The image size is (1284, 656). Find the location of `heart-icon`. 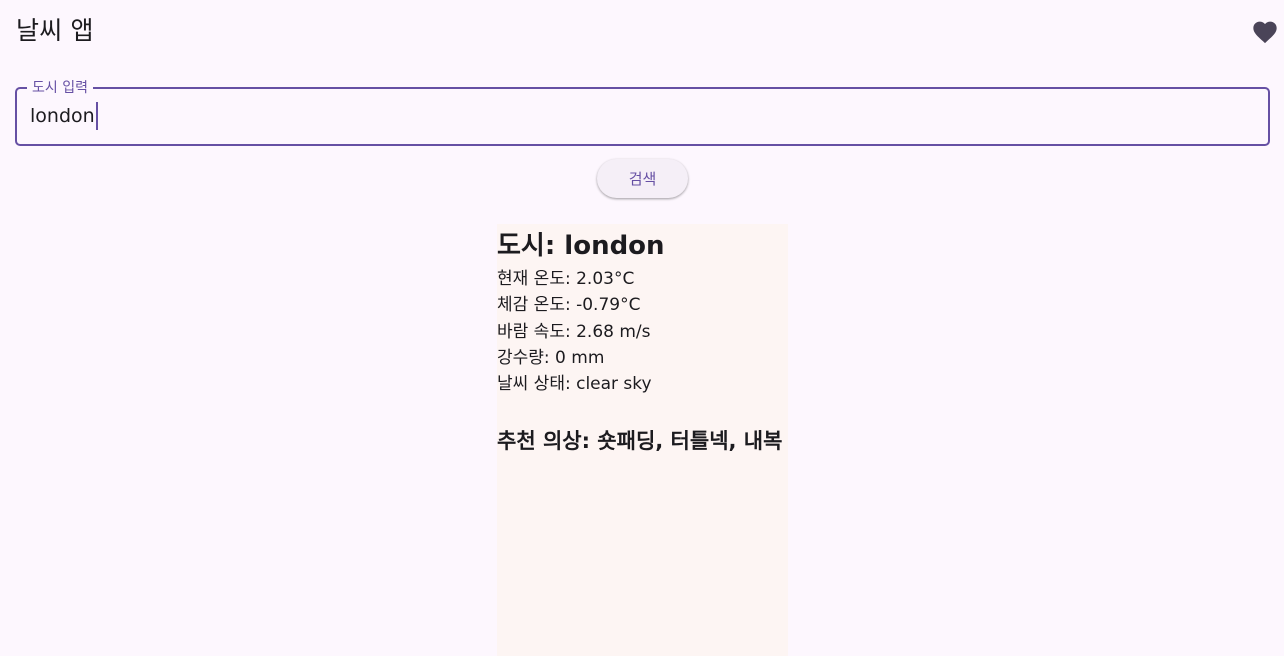

heart-icon is located at coordinates (1265, 32).